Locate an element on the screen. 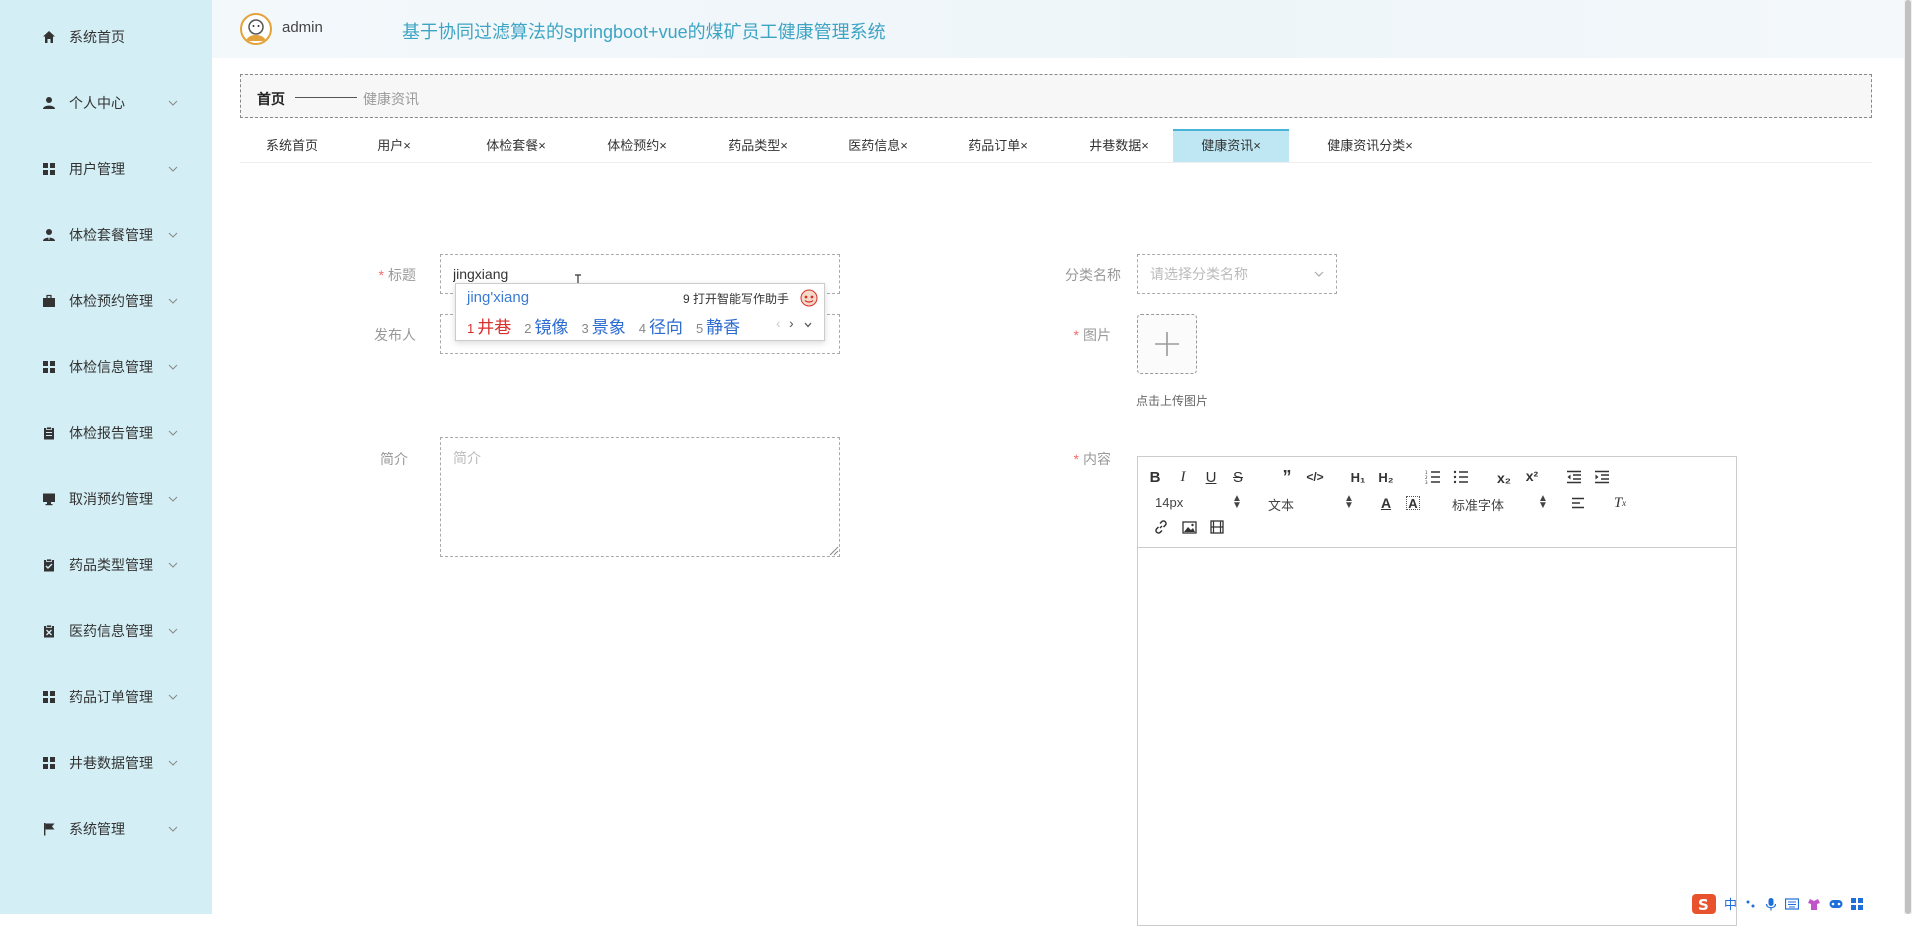 This screenshot has height=926, width=1912. avatar is located at coordinates (256, 29).